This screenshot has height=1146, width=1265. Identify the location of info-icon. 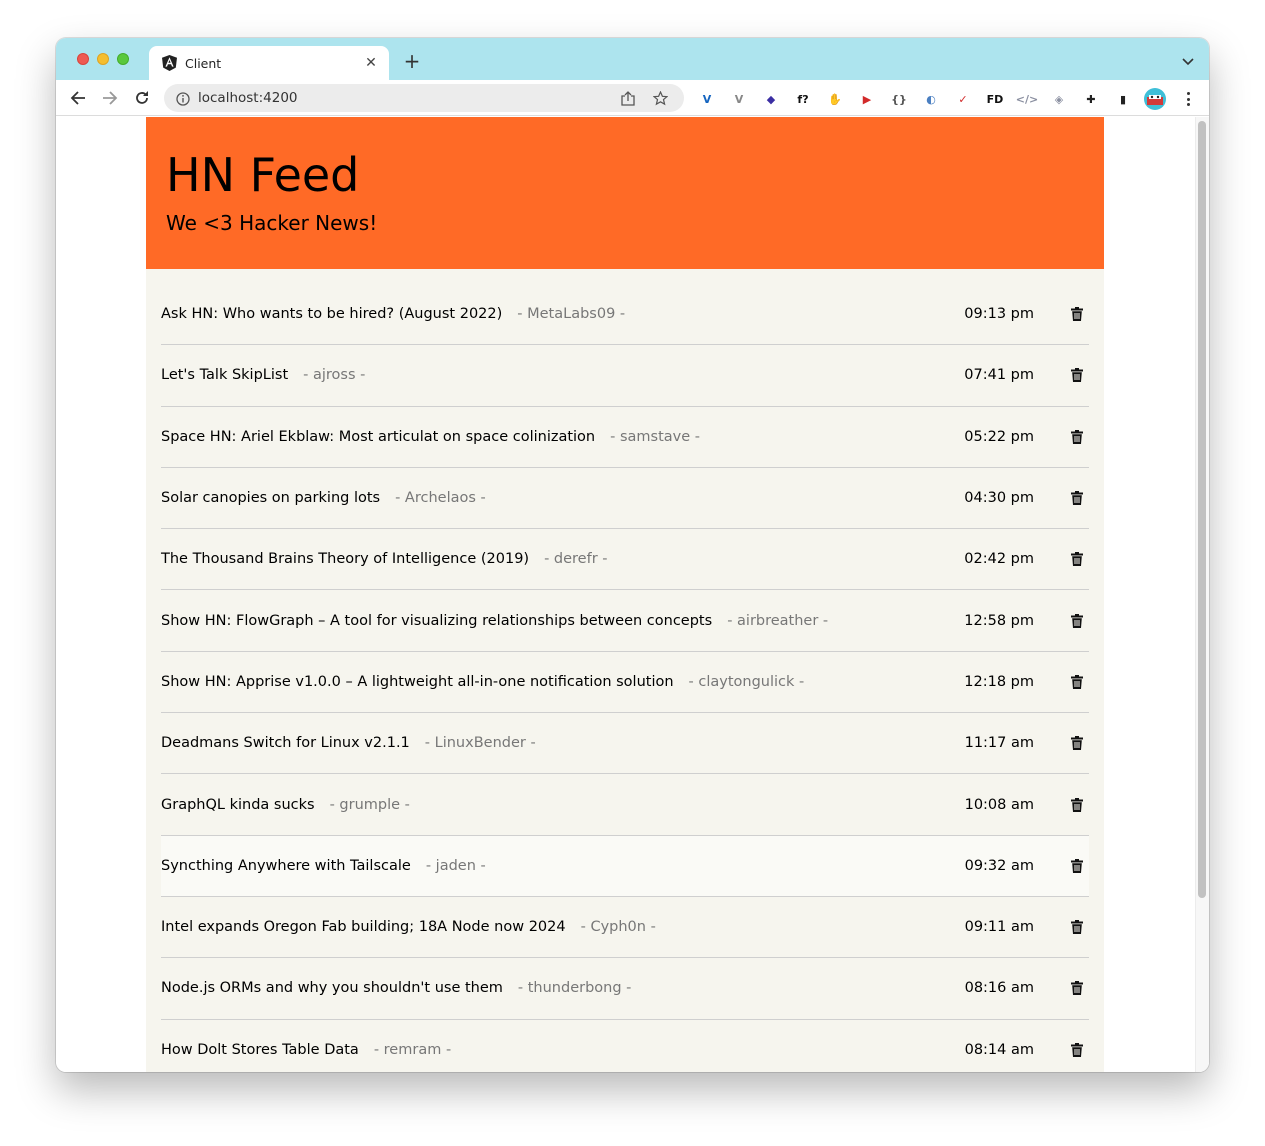
(183, 98).